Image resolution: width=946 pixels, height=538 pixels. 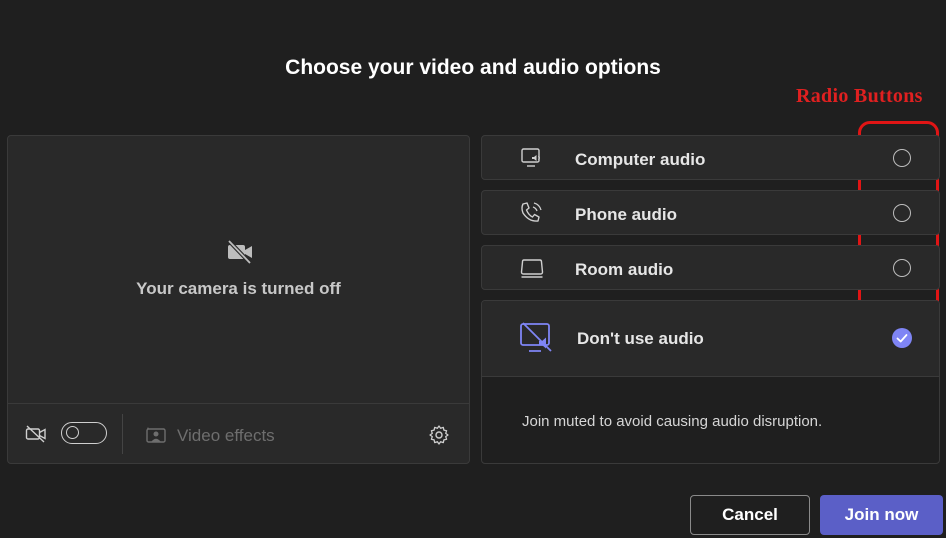 I want to click on computer-audio-icon, so click(x=530, y=157).